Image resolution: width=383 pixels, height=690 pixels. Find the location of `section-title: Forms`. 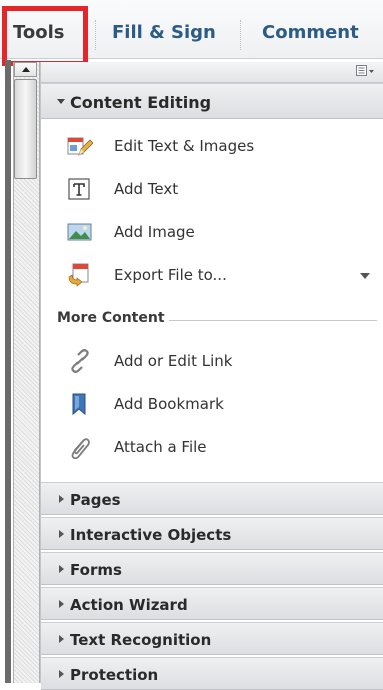

section-title: Forms is located at coordinates (96, 570).